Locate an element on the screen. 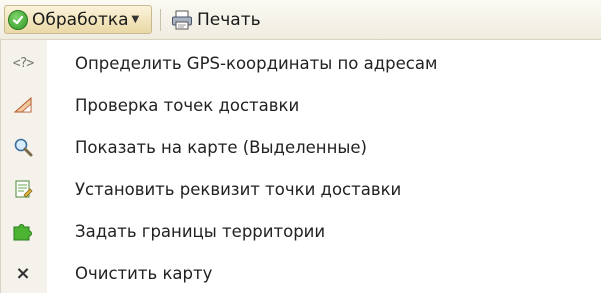 Image resolution: width=601 pixels, height=294 pixels. menu-item-check-delivery-points: Проверка точек доставки is located at coordinates (301, 105).